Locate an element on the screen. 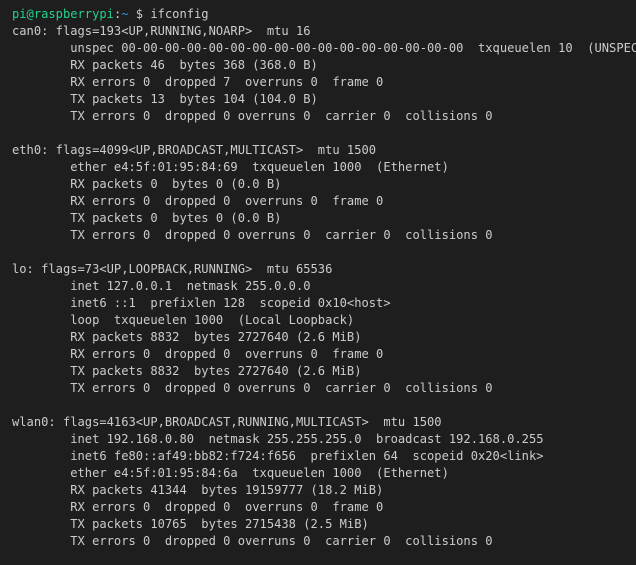 Image resolution: width=636 pixels, height=565 pixels. lo-tx-packets: TX packets 8832 bytes 2727640 (2.6 MiB) is located at coordinates (187, 371).